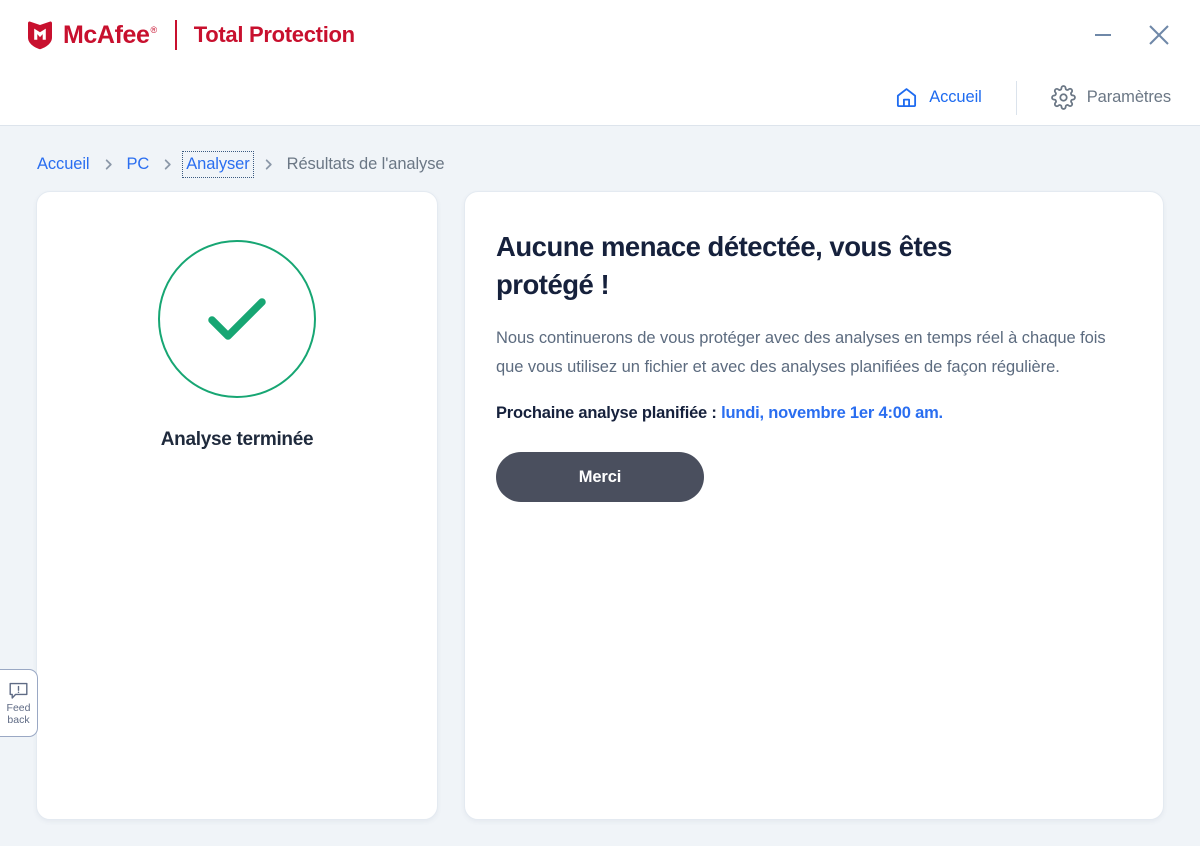  I want to click on brand-lockup: McAfee® Total Protection, so click(190, 35).